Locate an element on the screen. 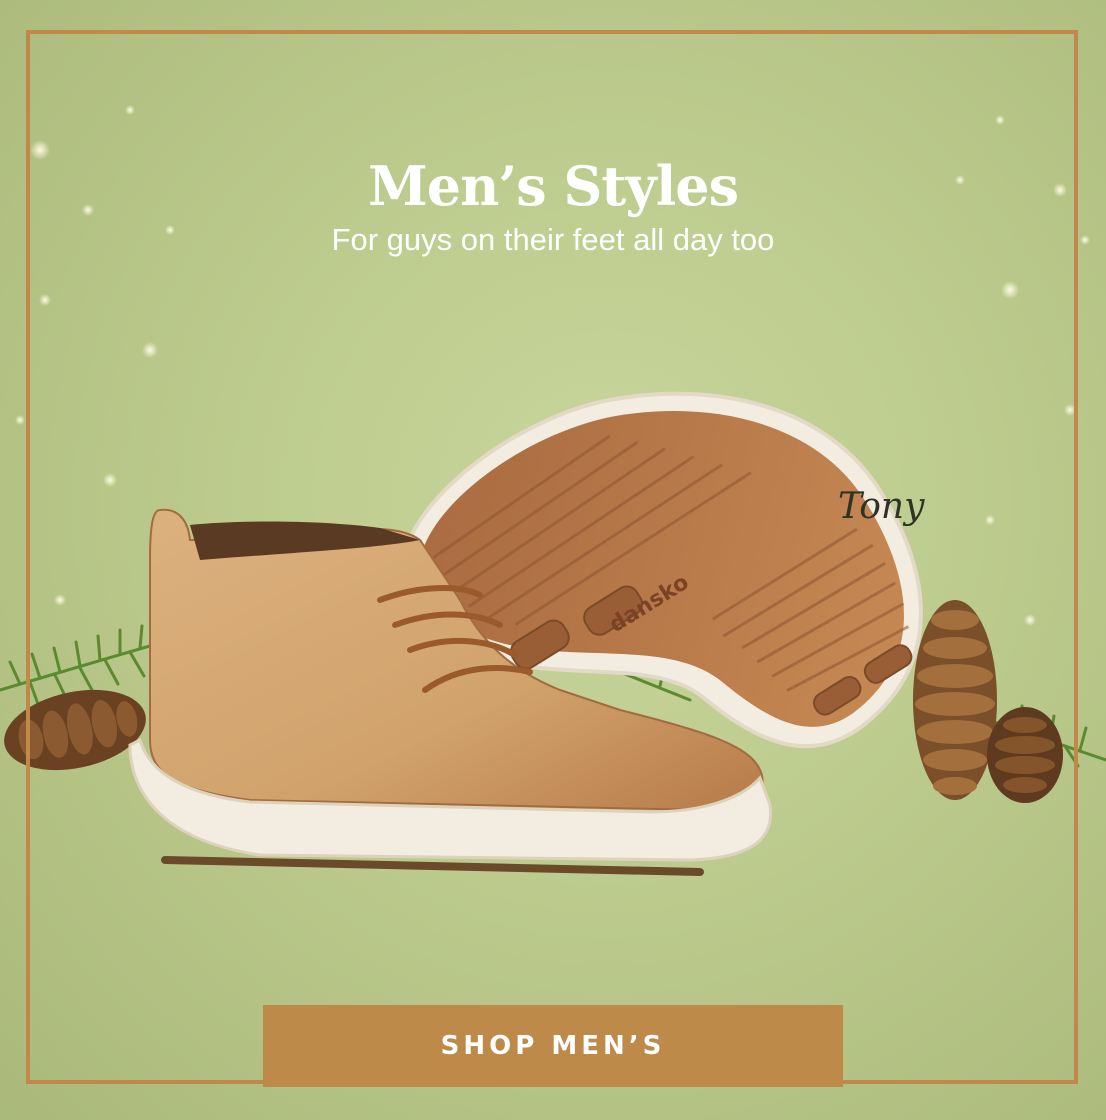  shop-mens-button-label: SHOP MEN’S is located at coordinates (553, 1046).